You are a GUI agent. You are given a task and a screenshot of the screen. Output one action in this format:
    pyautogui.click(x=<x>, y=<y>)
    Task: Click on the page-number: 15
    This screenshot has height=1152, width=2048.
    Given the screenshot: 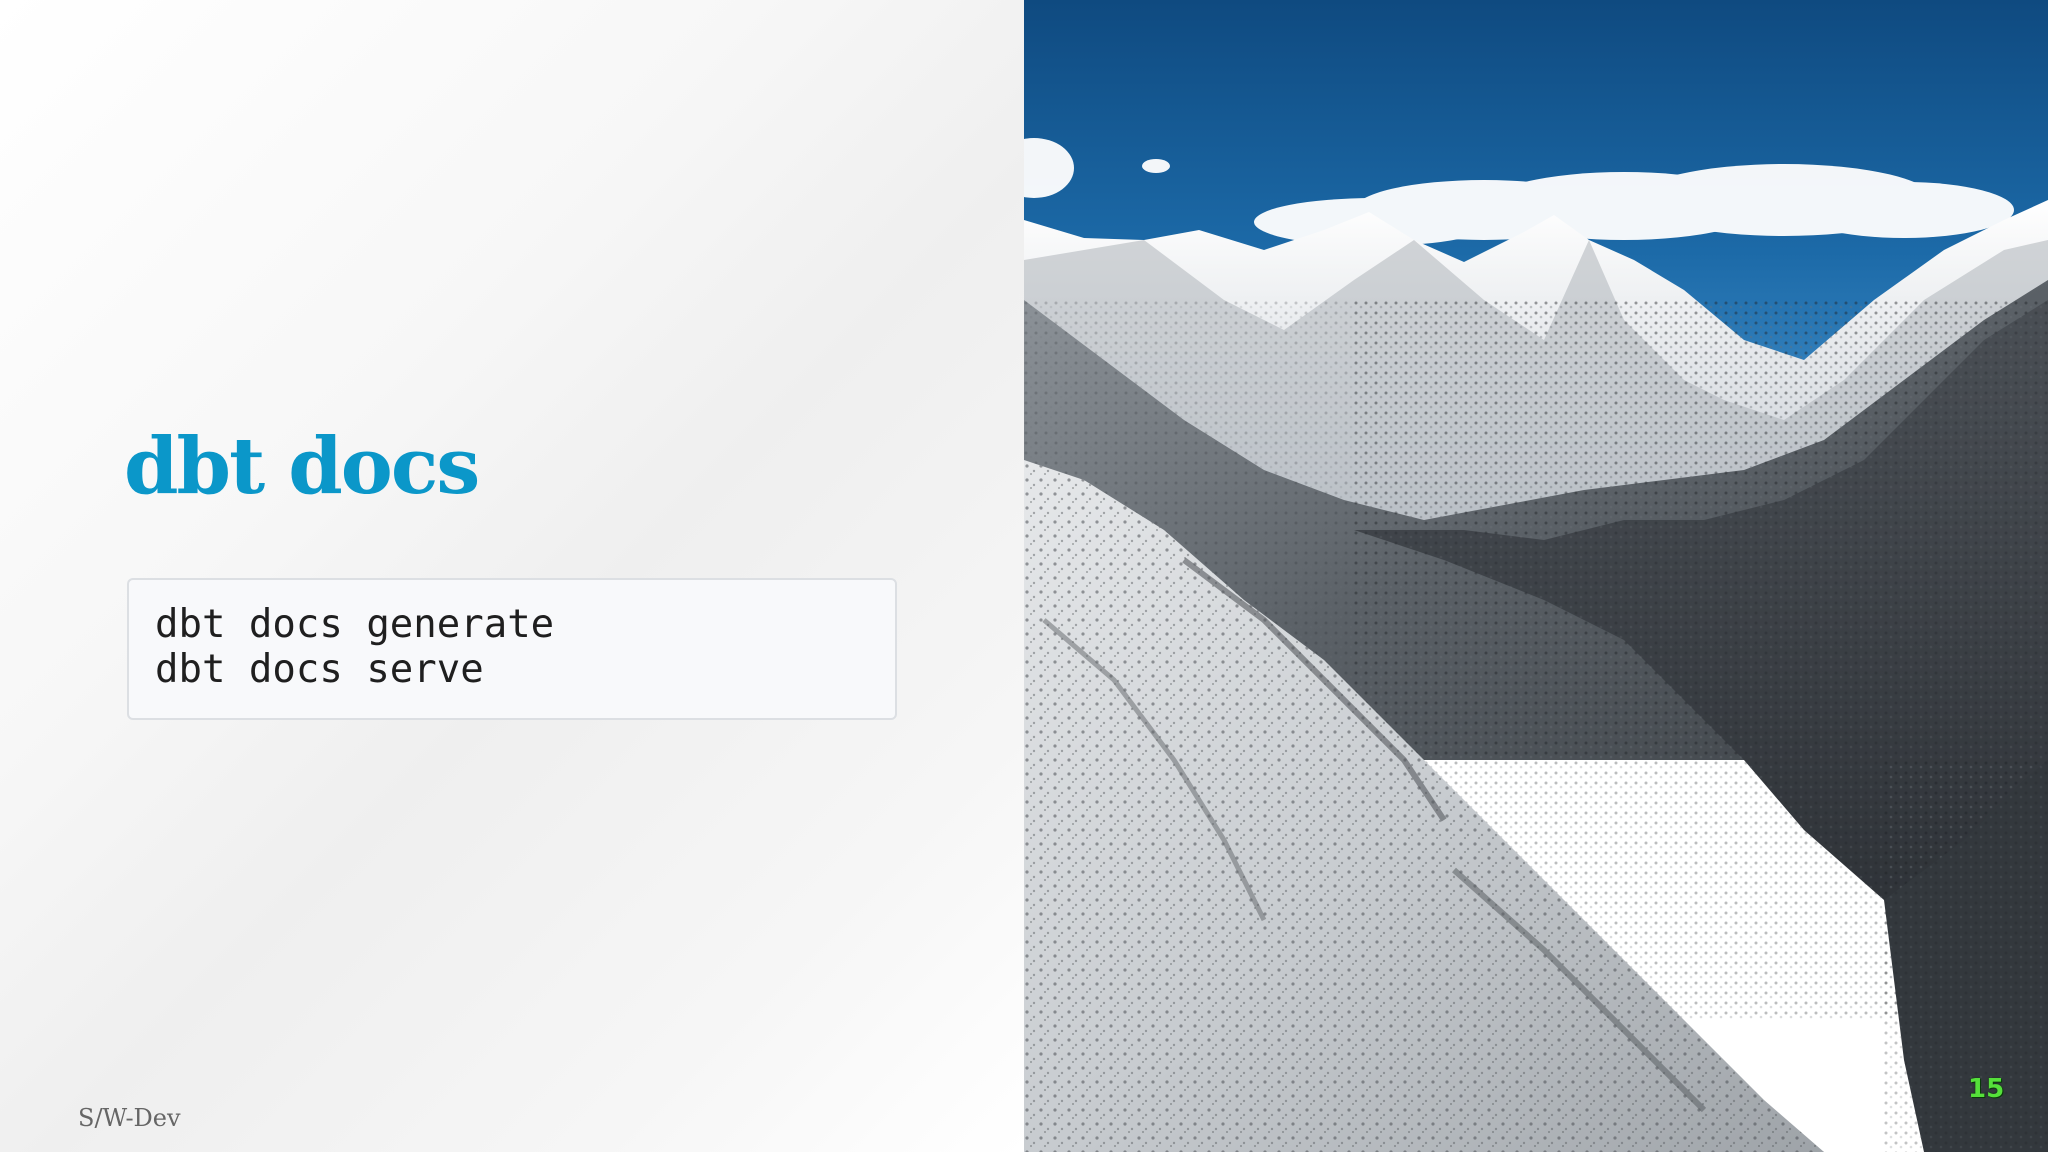 What is the action you would take?
    pyautogui.click(x=1986, y=1089)
    